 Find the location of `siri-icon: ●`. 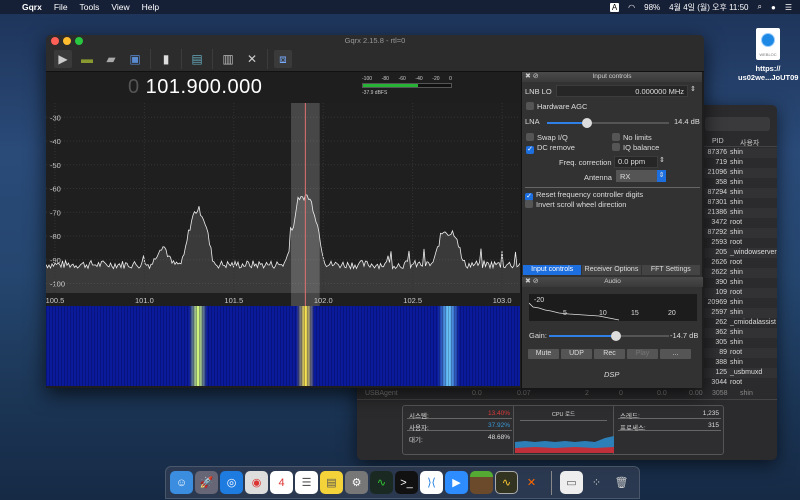

siri-icon: ● is located at coordinates (773, 7).